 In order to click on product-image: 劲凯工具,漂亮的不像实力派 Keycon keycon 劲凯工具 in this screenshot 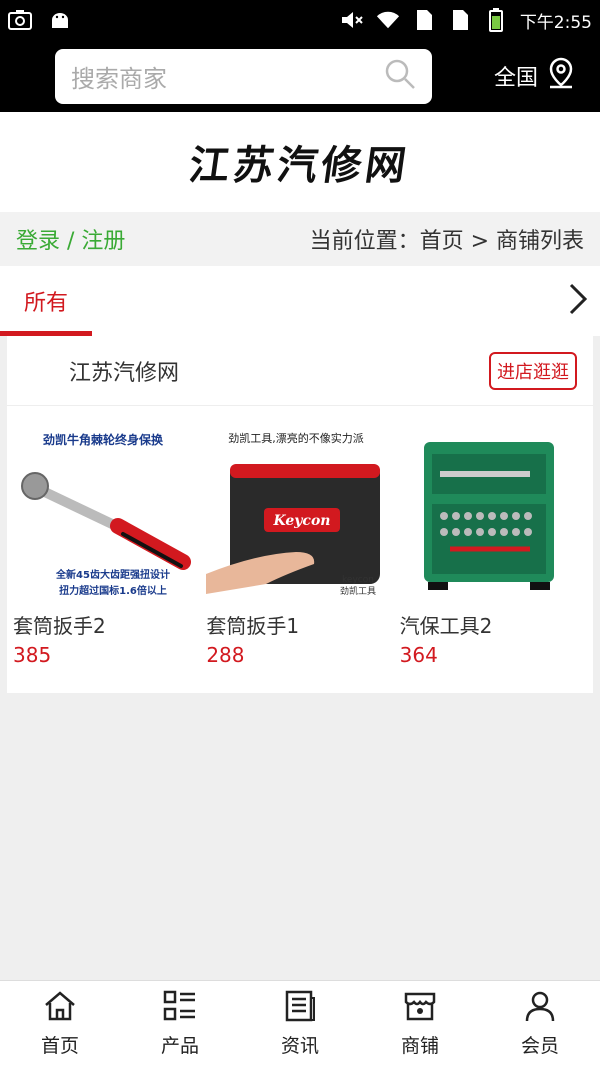, I will do `click(296, 513)`.